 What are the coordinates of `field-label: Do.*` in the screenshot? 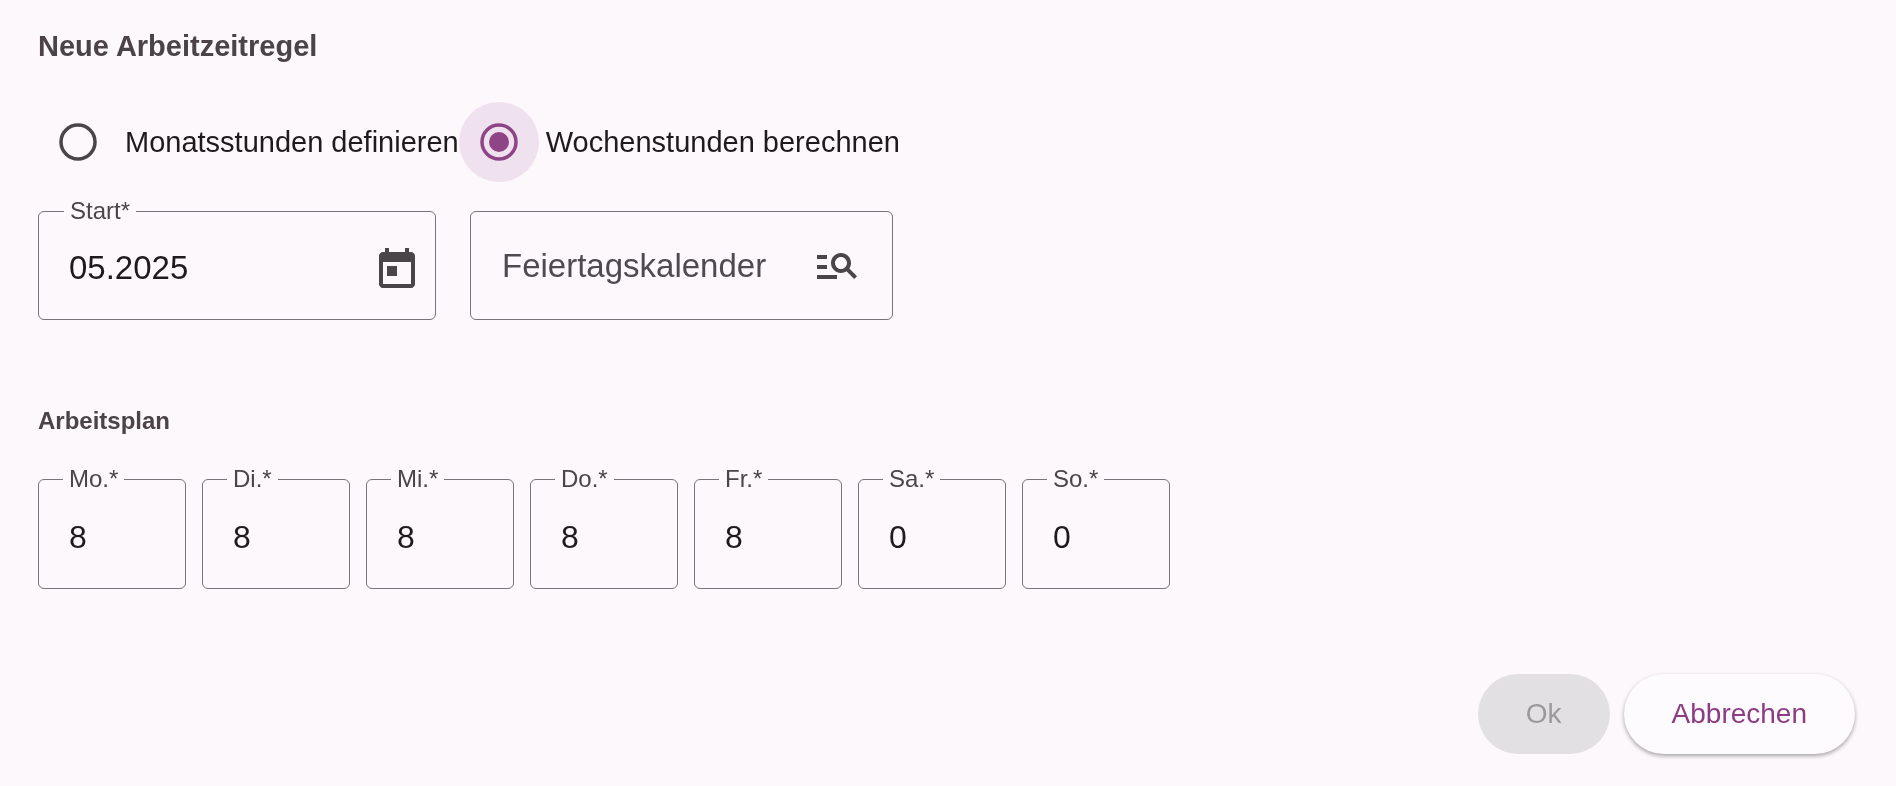 It's located at (584, 479).